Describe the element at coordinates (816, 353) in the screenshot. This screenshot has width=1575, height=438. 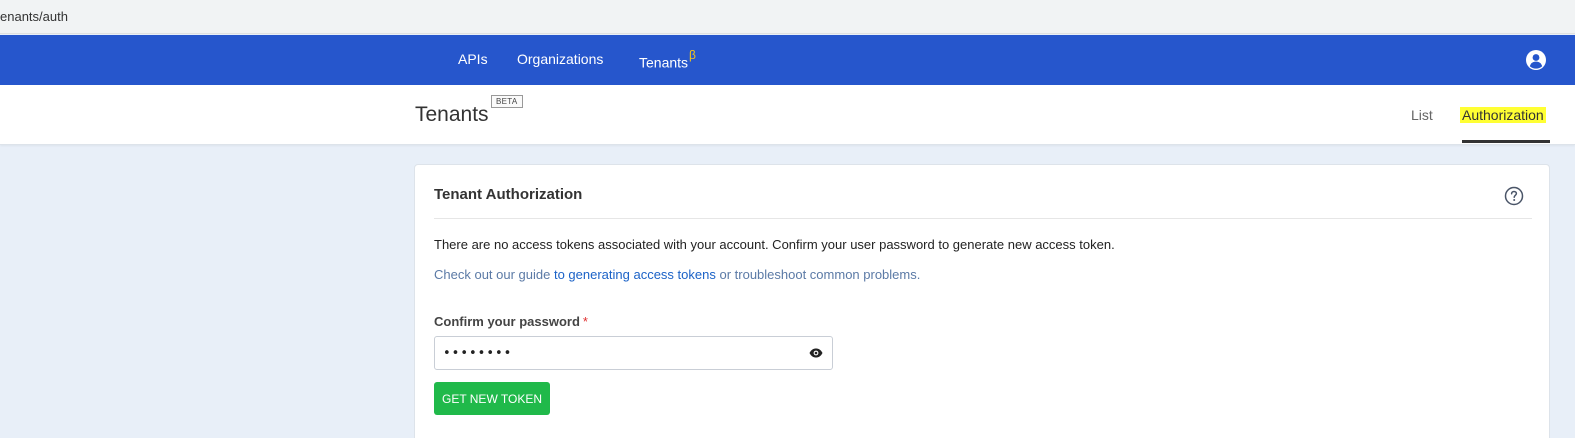
I see `eye-icon` at that location.